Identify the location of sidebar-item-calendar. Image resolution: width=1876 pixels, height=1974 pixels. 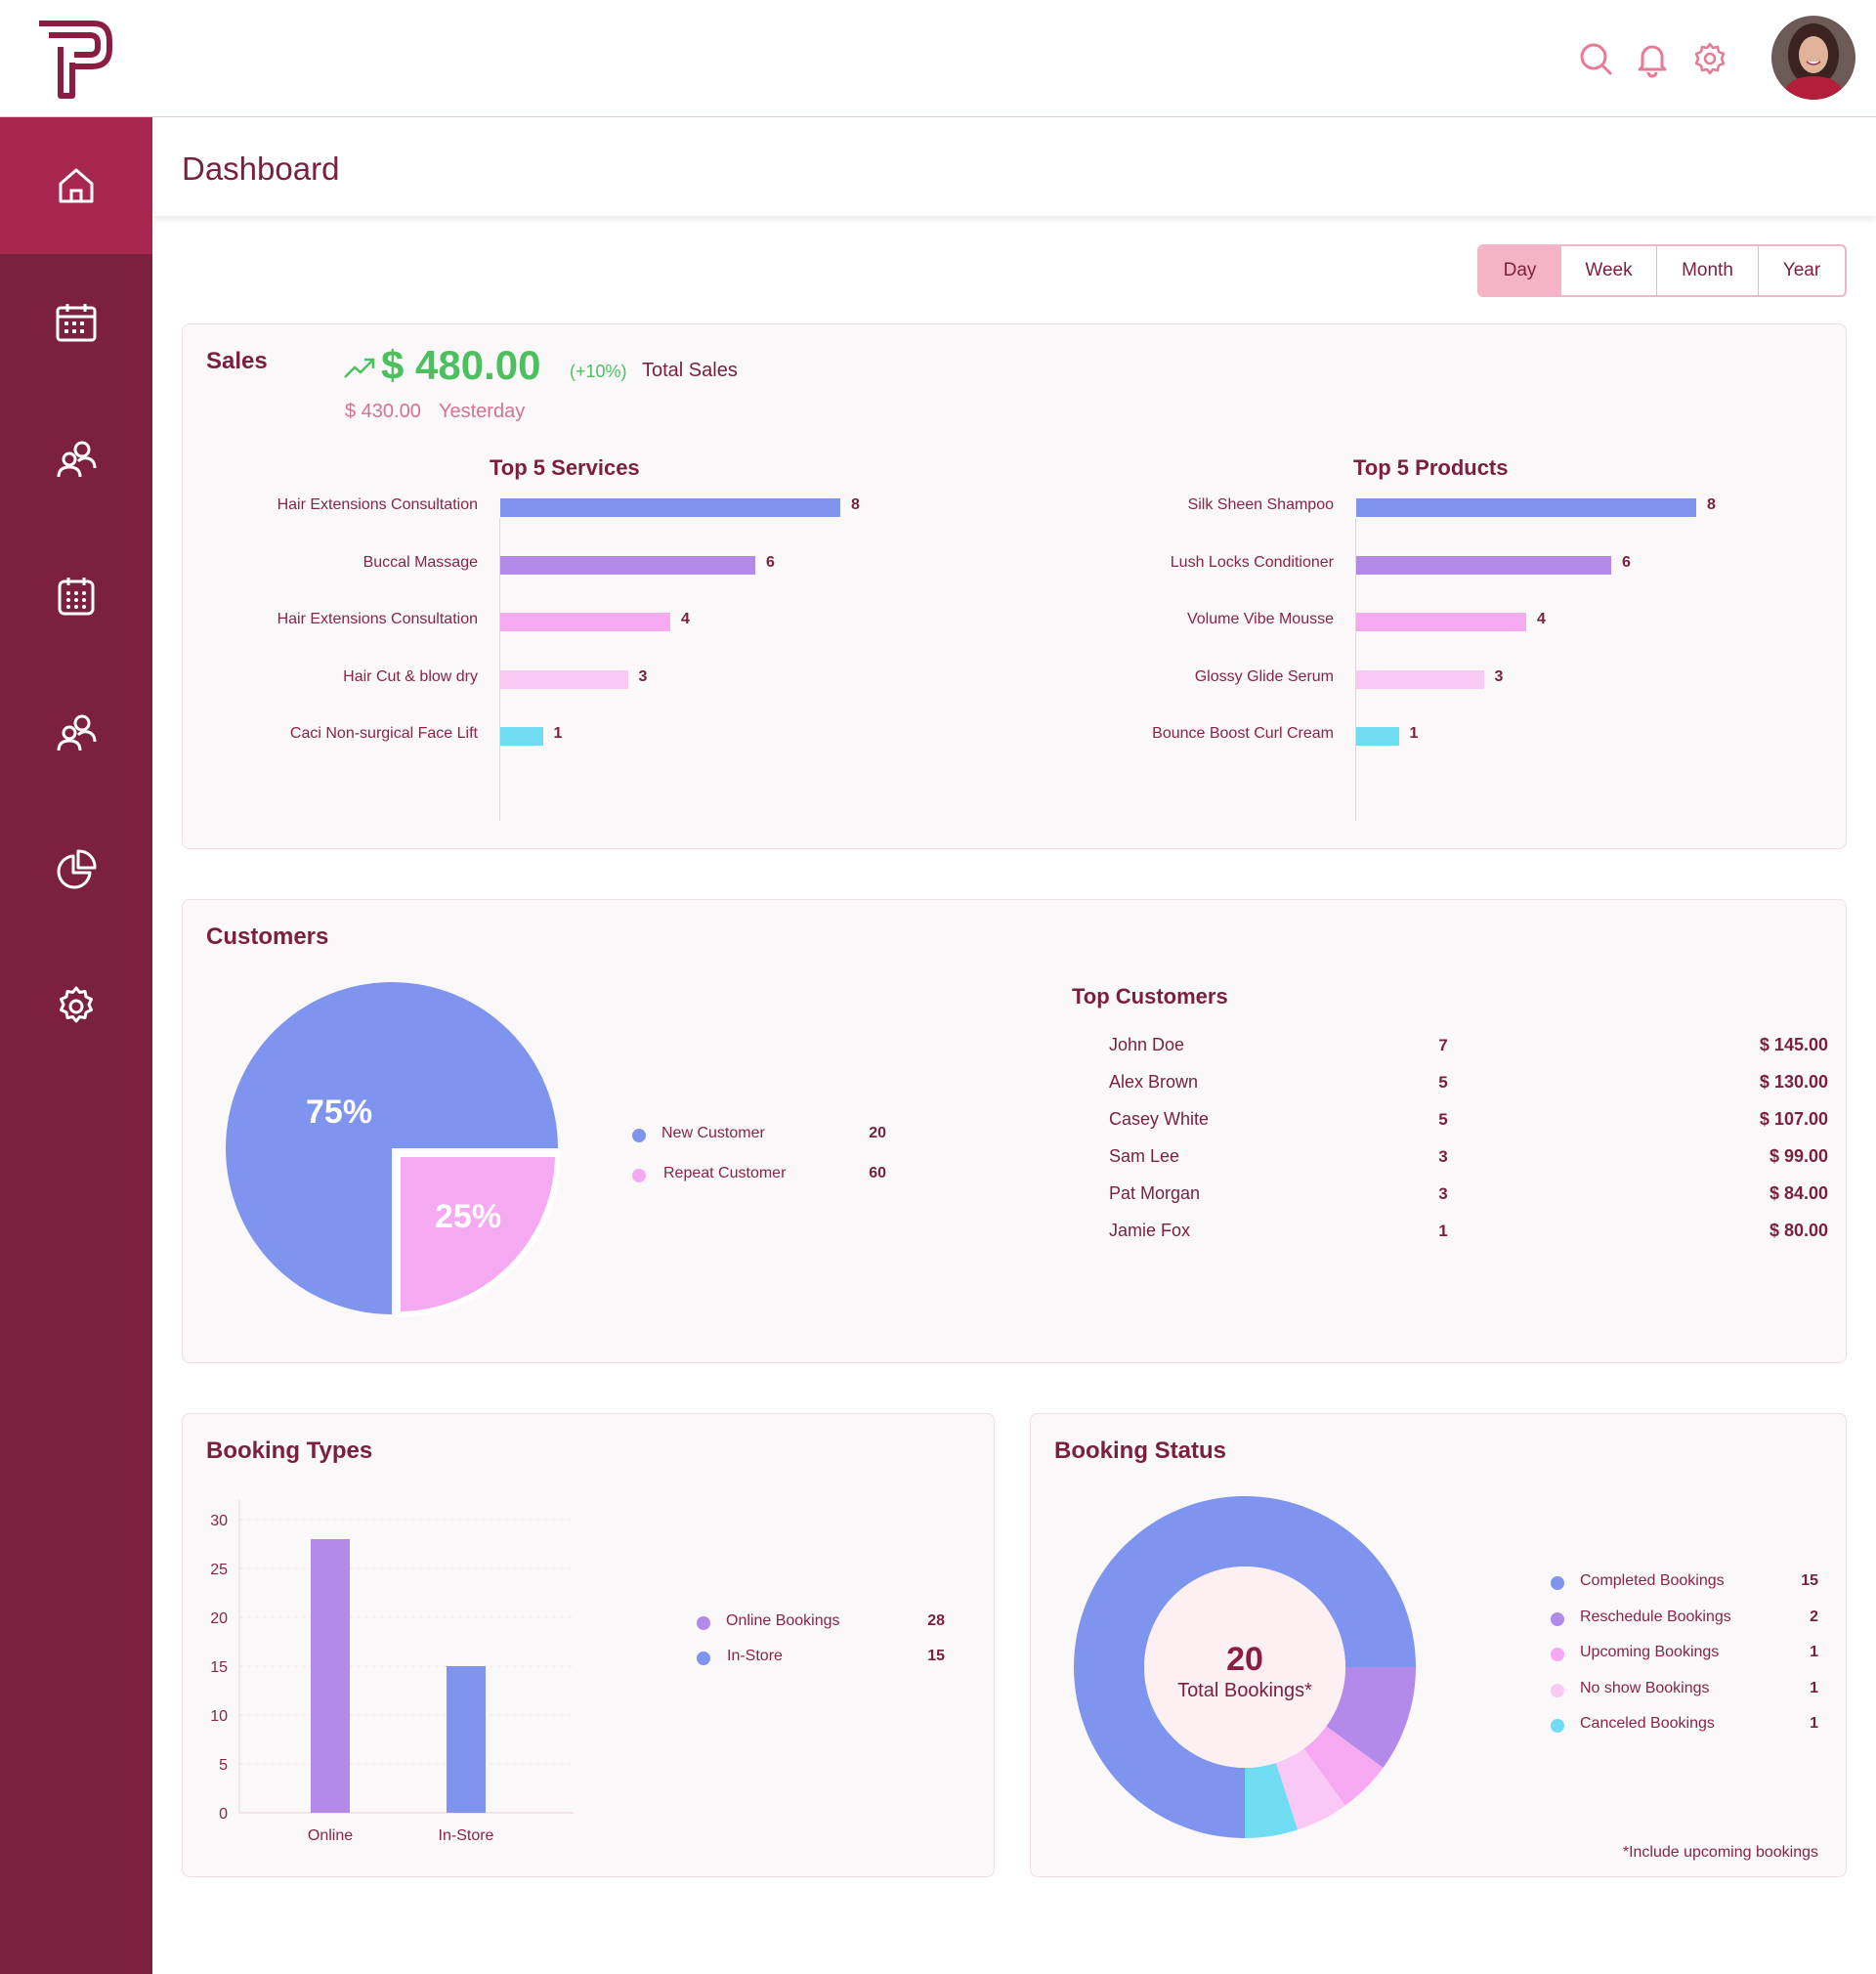
(76, 322).